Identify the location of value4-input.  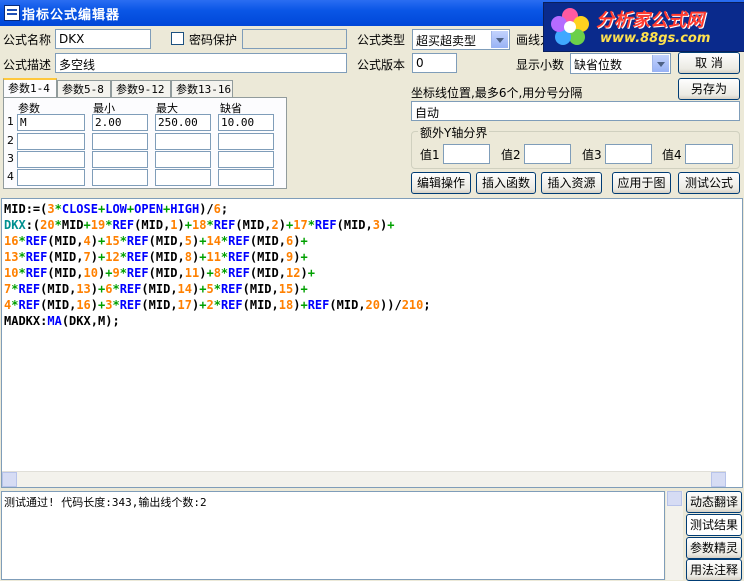
(709, 154).